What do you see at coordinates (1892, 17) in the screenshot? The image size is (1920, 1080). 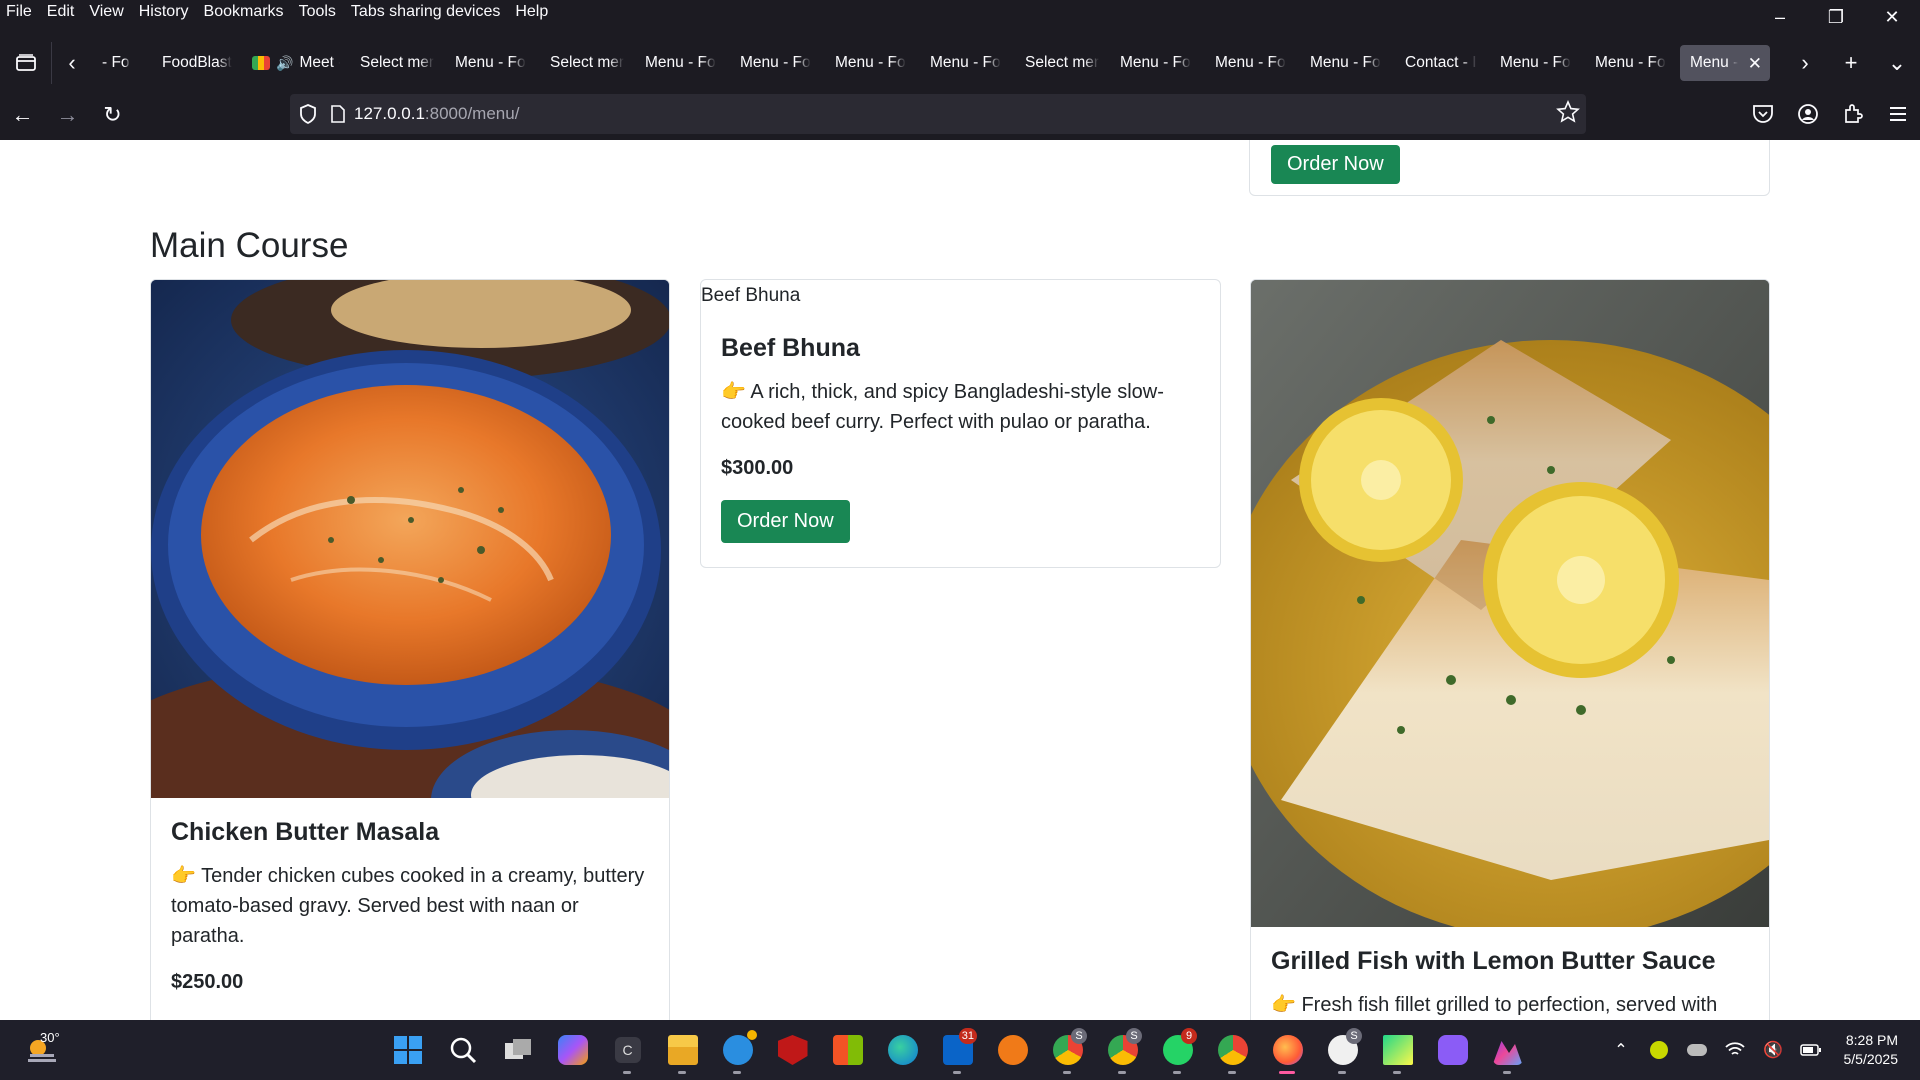 I see `close-window-icon: ✕` at bounding box center [1892, 17].